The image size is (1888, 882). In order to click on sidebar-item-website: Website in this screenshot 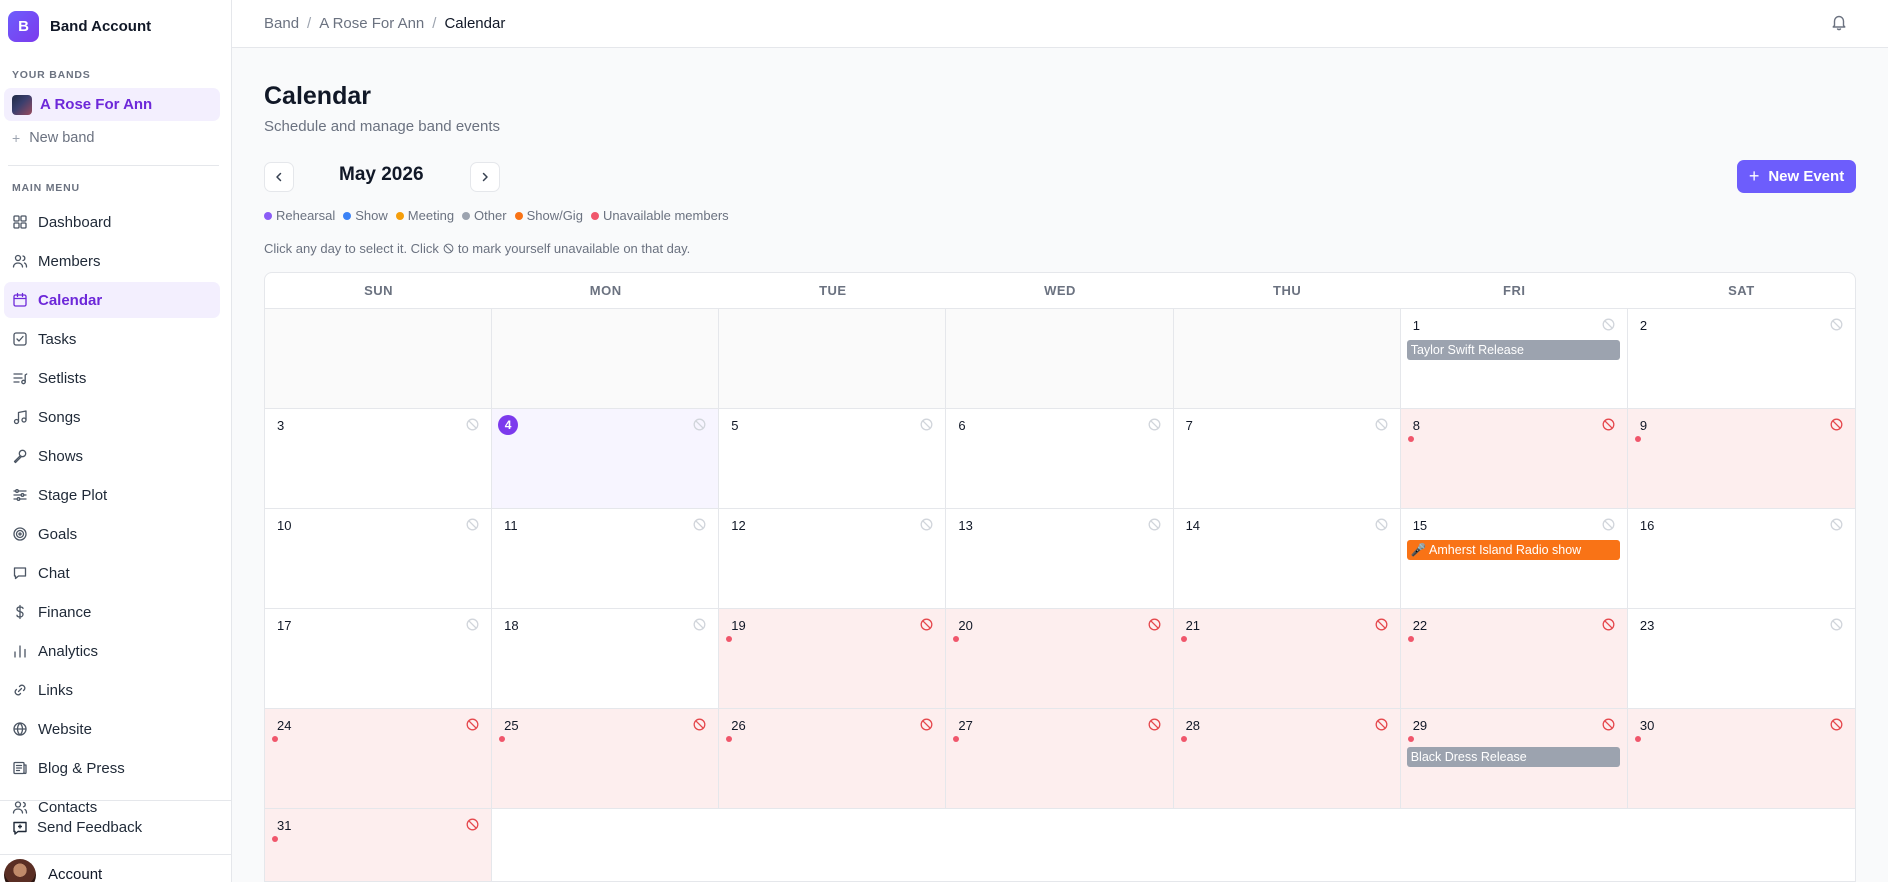, I will do `click(112, 729)`.